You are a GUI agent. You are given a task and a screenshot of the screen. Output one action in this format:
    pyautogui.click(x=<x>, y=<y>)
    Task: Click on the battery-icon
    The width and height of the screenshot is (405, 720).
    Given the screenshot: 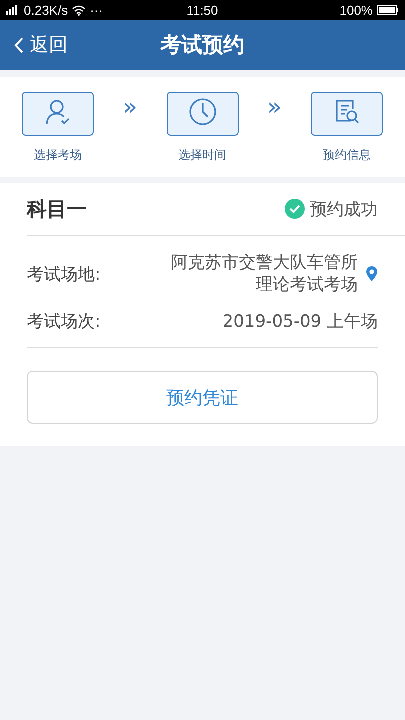 What is the action you would take?
    pyautogui.click(x=387, y=10)
    